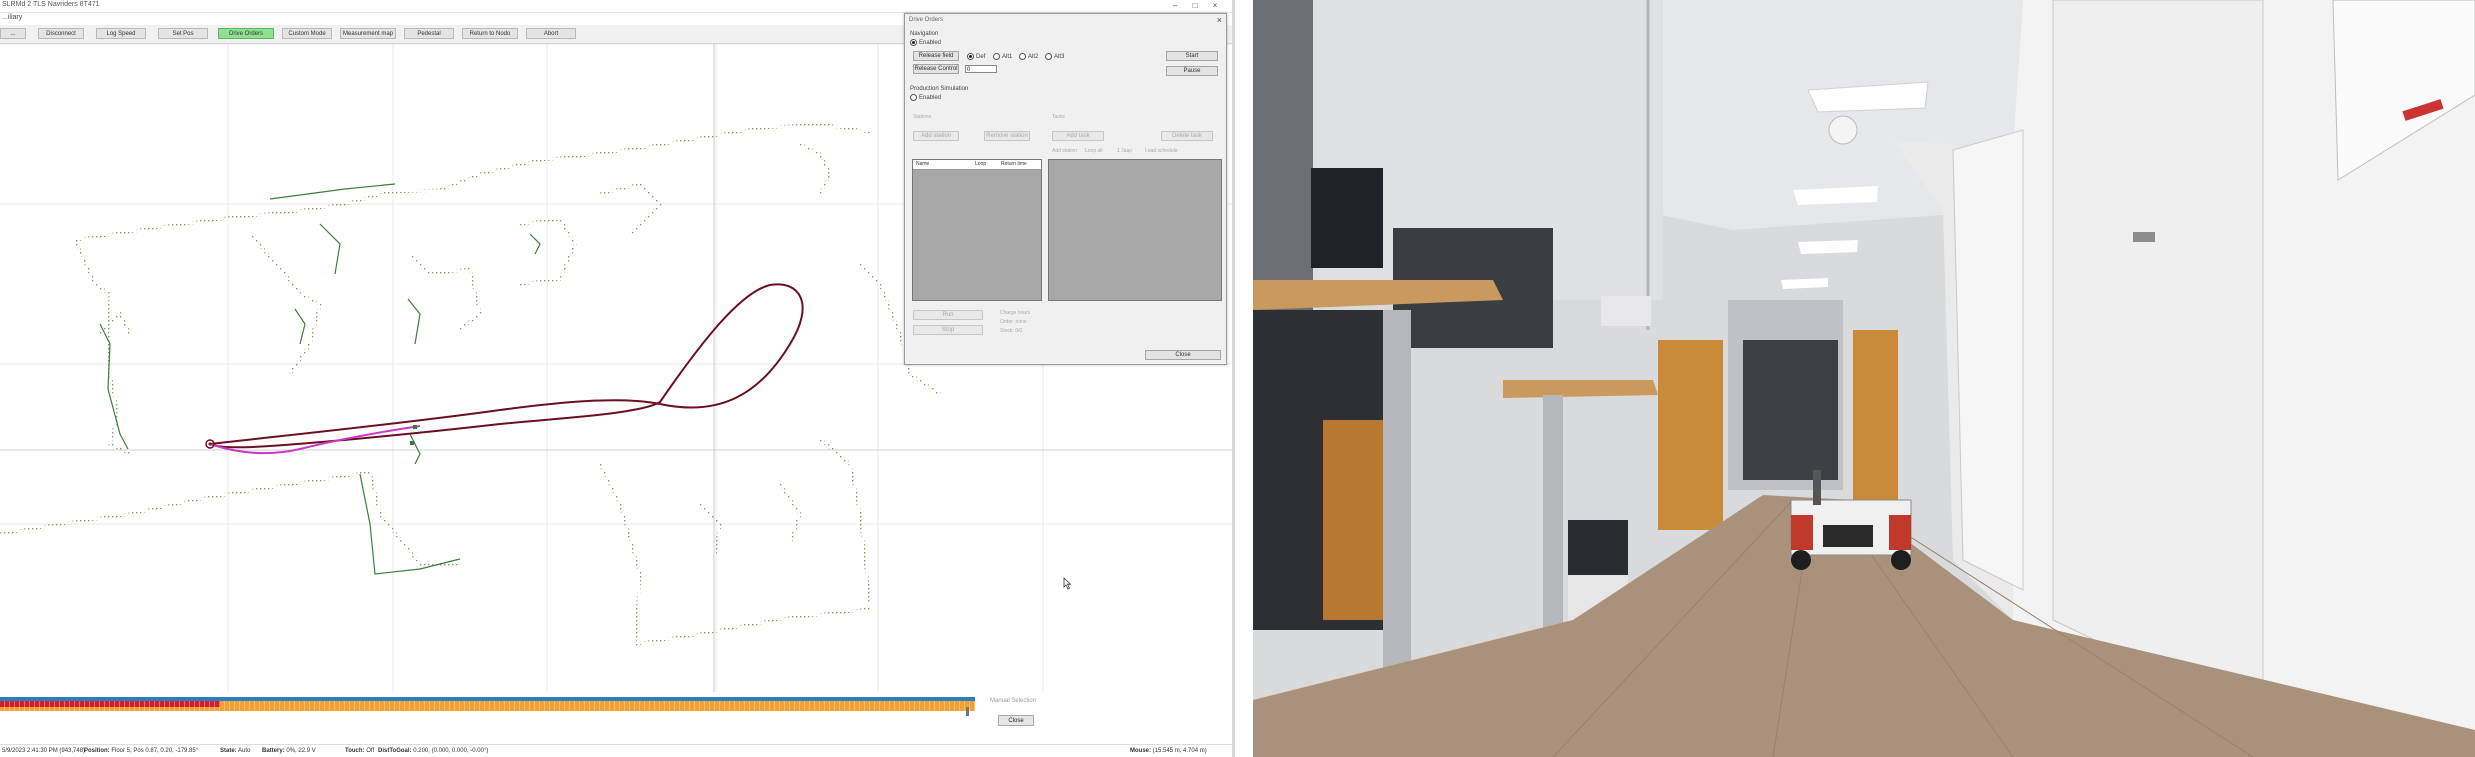 Image resolution: width=2475 pixels, height=757 pixels. What do you see at coordinates (930, 98) in the screenshot?
I see `production-enabled-label: Enabled` at bounding box center [930, 98].